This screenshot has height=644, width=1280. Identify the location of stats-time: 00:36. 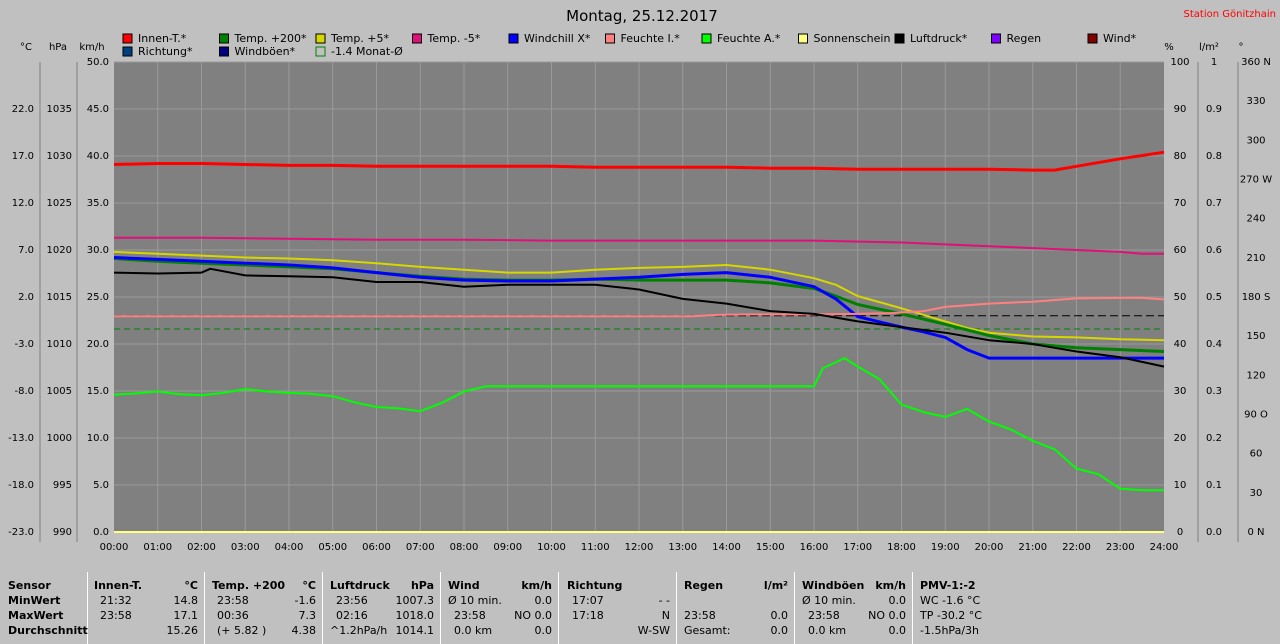
(233, 615).